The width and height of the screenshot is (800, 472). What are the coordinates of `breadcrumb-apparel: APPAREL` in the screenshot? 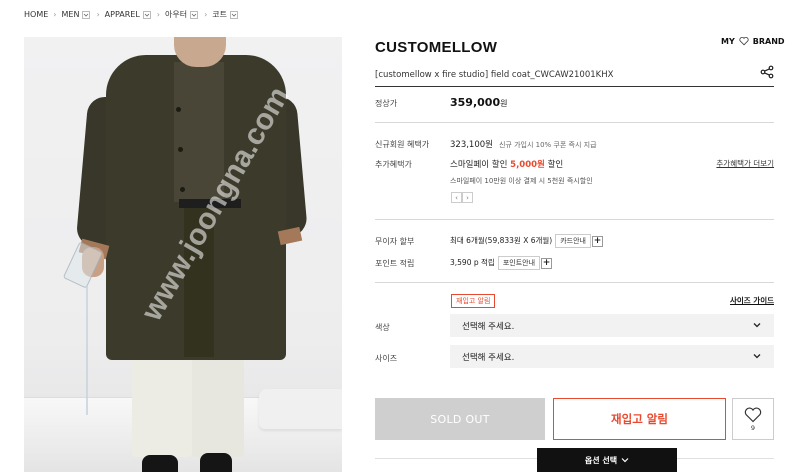 It's located at (130, 14).